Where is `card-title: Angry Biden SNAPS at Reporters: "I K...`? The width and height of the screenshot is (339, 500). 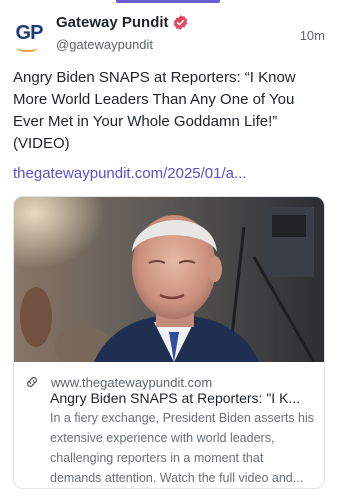 card-title: Angry Biden SNAPS at Reporters: "I K... is located at coordinates (183, 398).